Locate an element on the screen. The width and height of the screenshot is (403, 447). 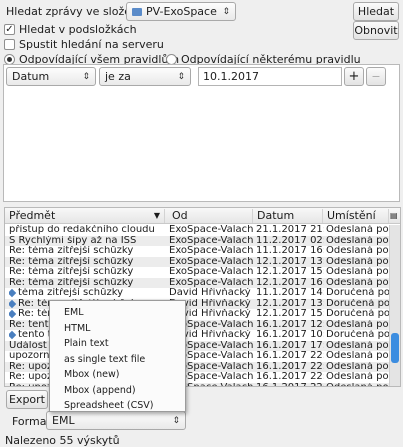
rule-field-value: Datum is located at coordinates (31, 76).